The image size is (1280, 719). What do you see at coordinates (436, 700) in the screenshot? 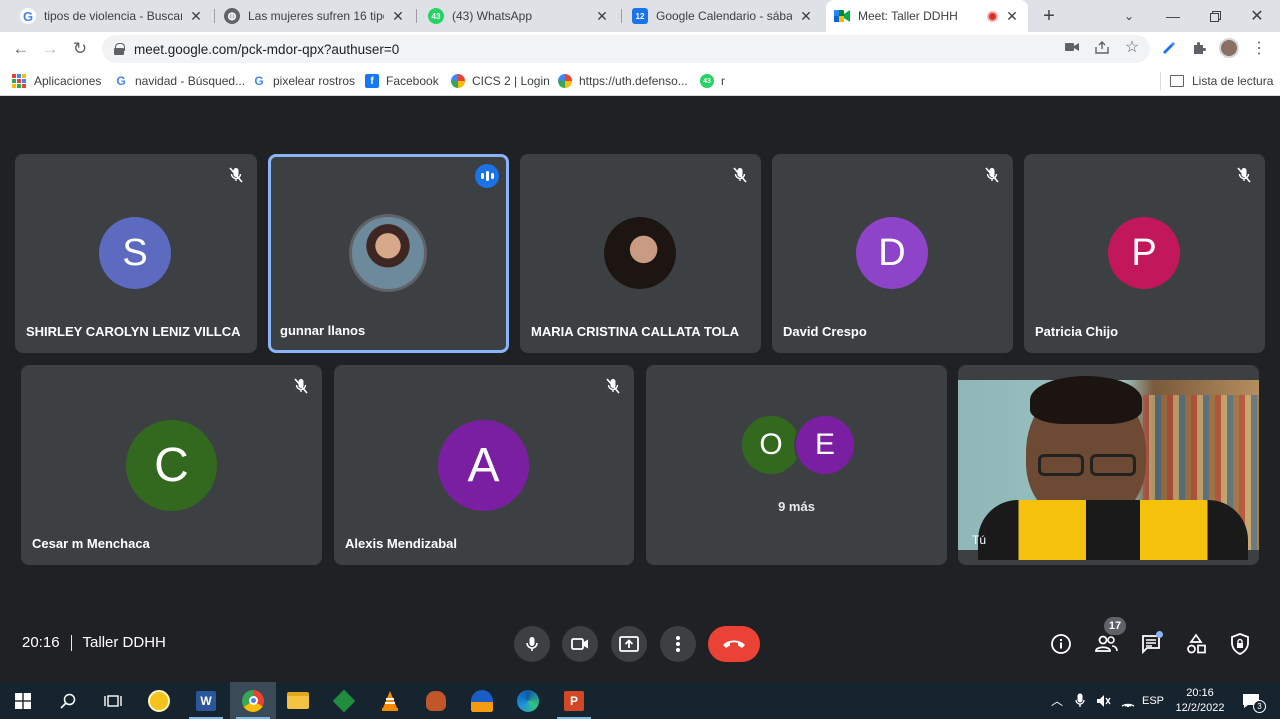
I see `taskbar-app-glove` at bounding box center [436, 700].